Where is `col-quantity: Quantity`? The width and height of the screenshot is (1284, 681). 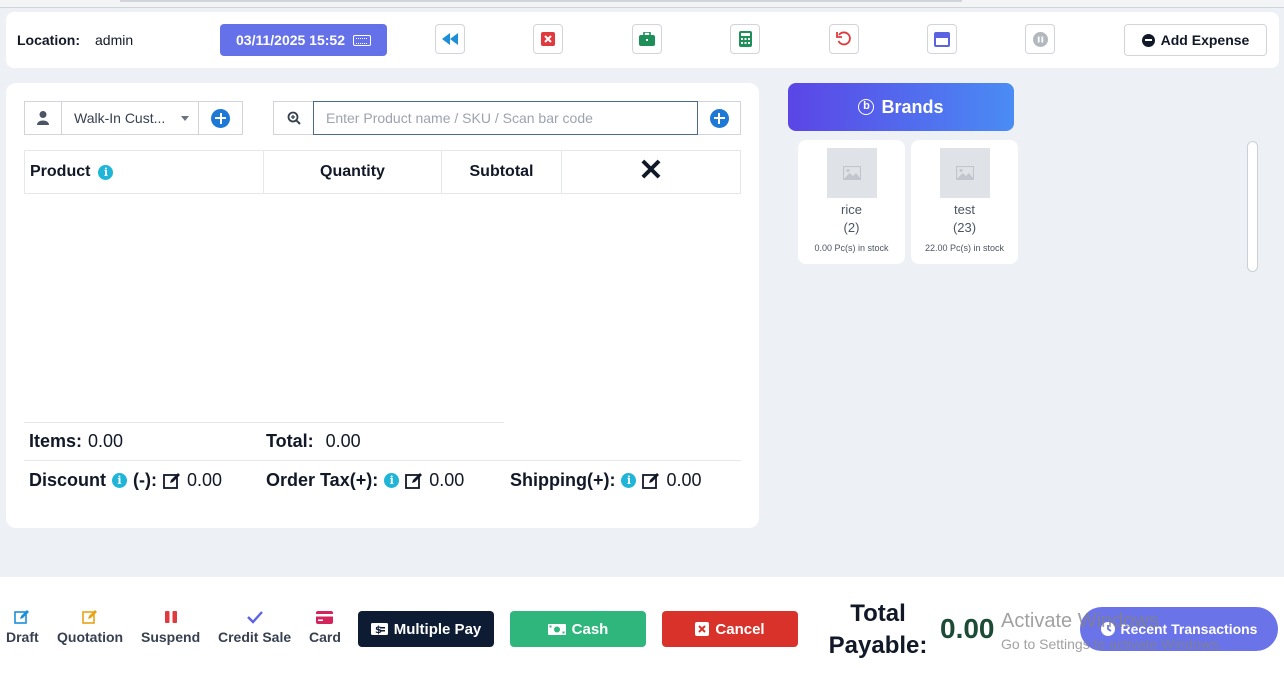
col-quantity: Quantity is located at coordinates (353, 172).